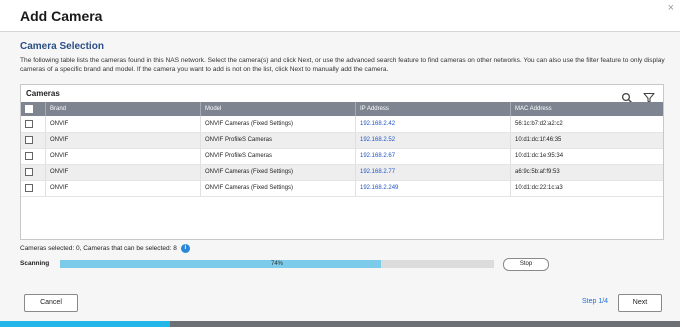 This screenshot has width=680, height=327. Describe the element at coordinates (649, 97) in the screenshot. I see `filter-icon` at that location.